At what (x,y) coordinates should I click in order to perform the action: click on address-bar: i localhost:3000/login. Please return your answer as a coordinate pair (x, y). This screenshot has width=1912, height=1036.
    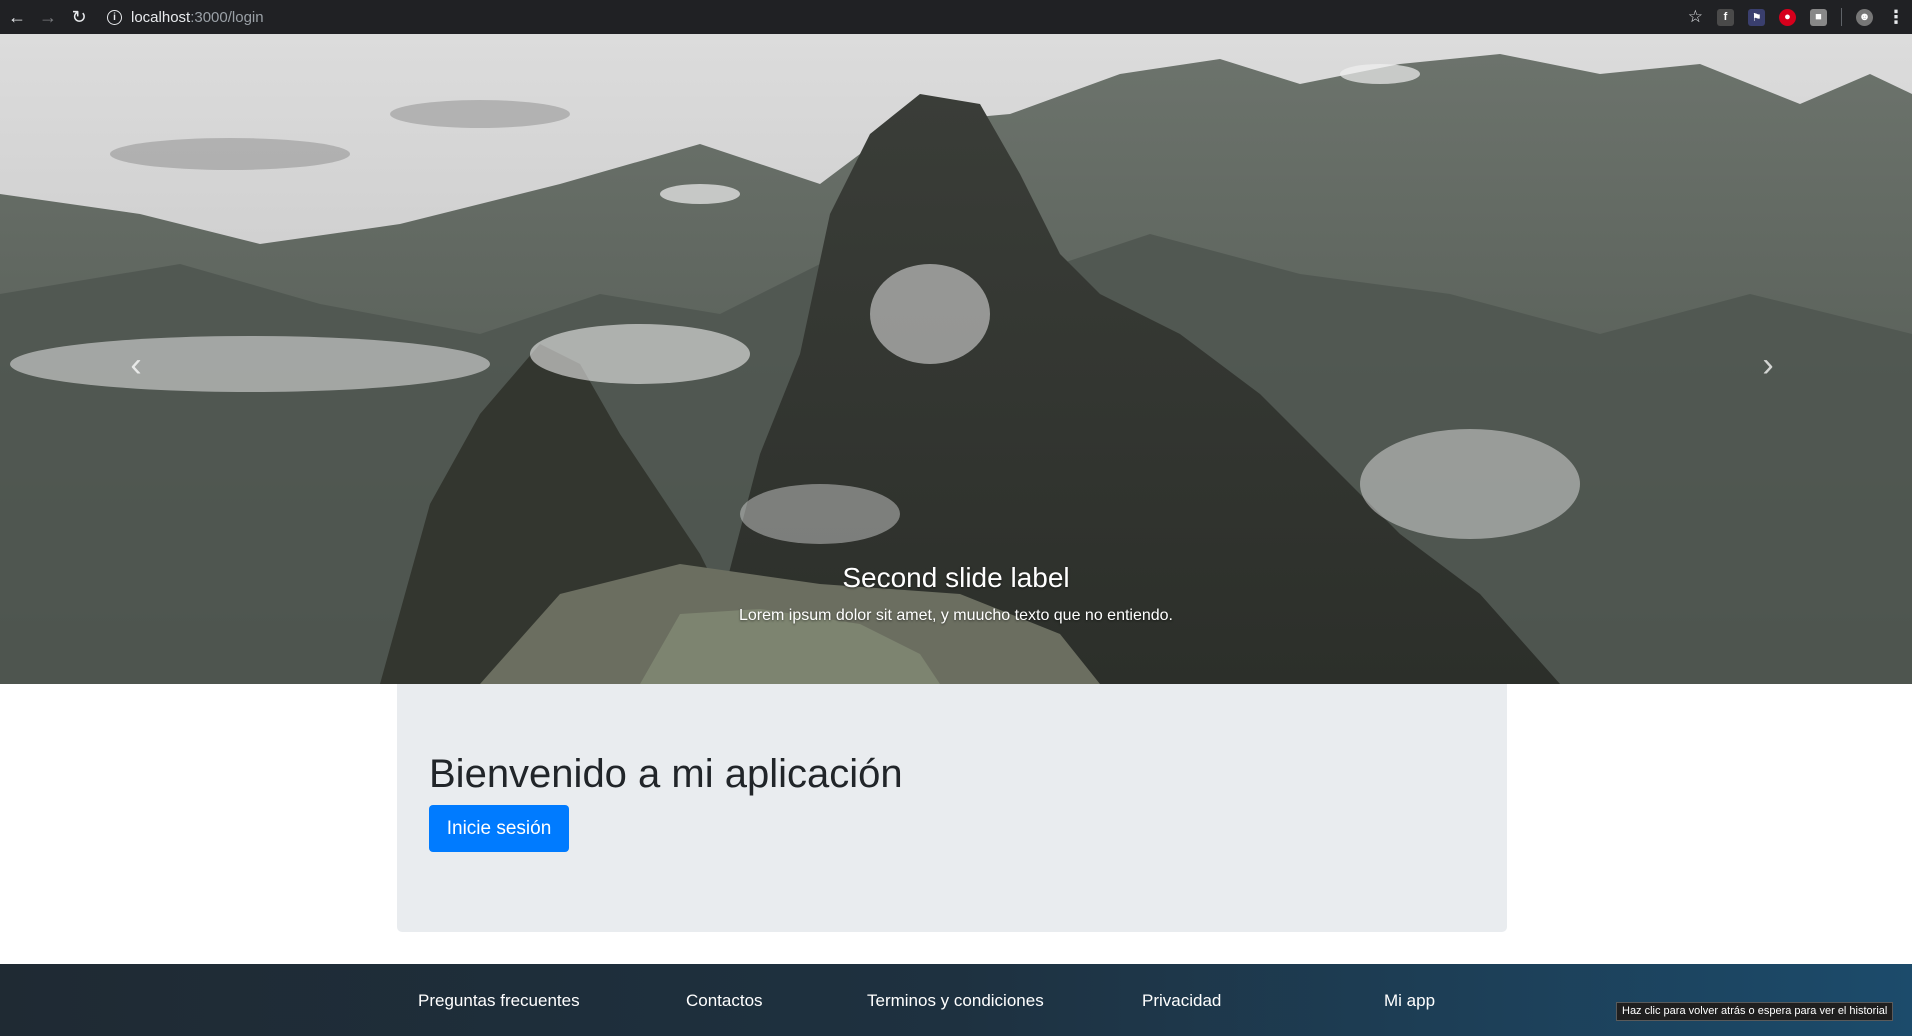
    Looking at the image, I should click on (185, 17).